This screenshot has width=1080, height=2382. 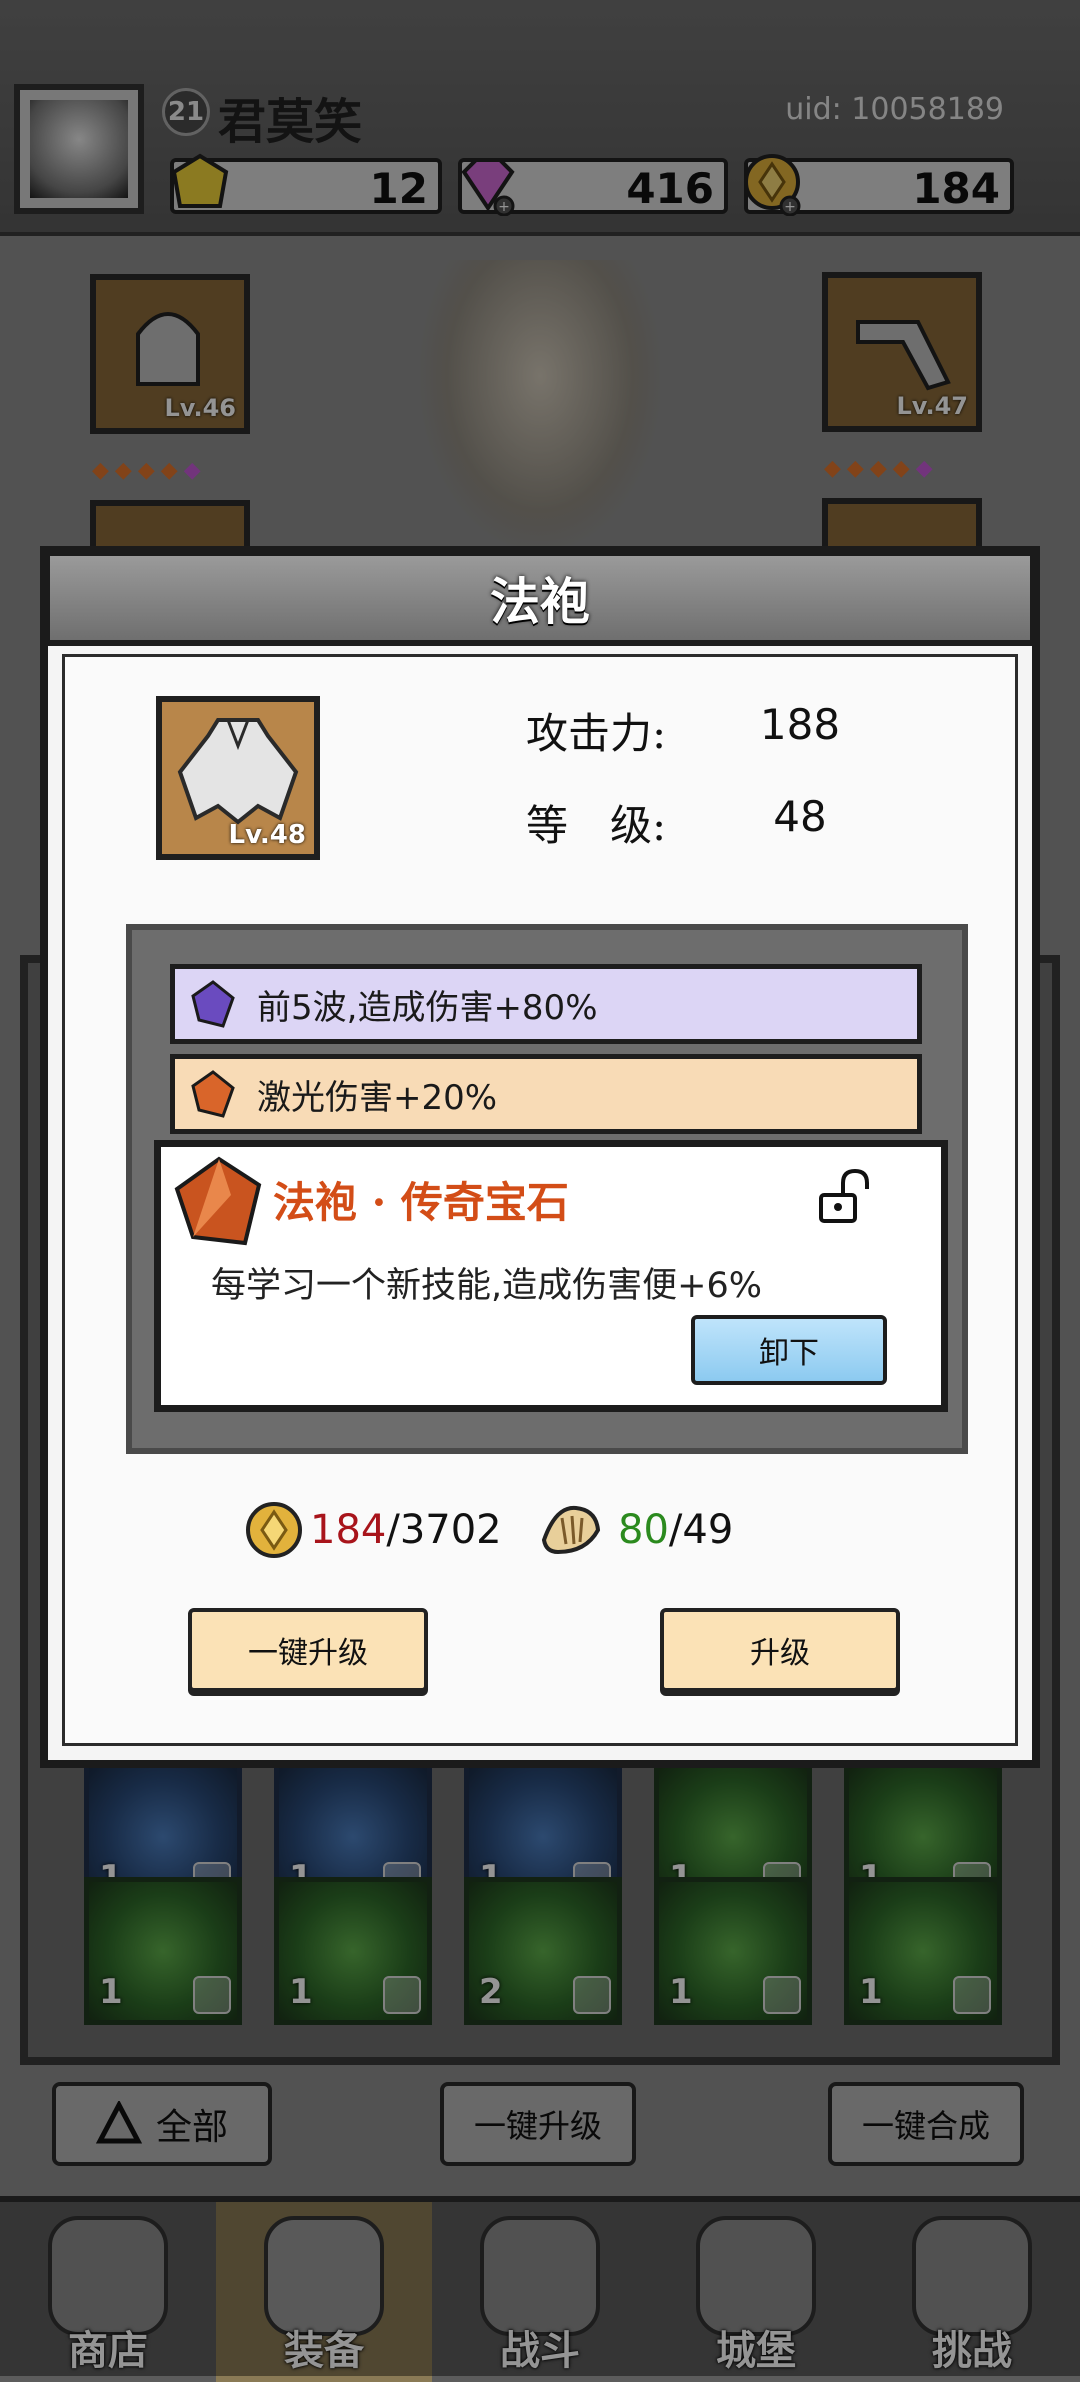 What do you see at coordinates (571, 1530) in the screenshot?
I see `scroll-icon` at bounding box center [571, 1530].